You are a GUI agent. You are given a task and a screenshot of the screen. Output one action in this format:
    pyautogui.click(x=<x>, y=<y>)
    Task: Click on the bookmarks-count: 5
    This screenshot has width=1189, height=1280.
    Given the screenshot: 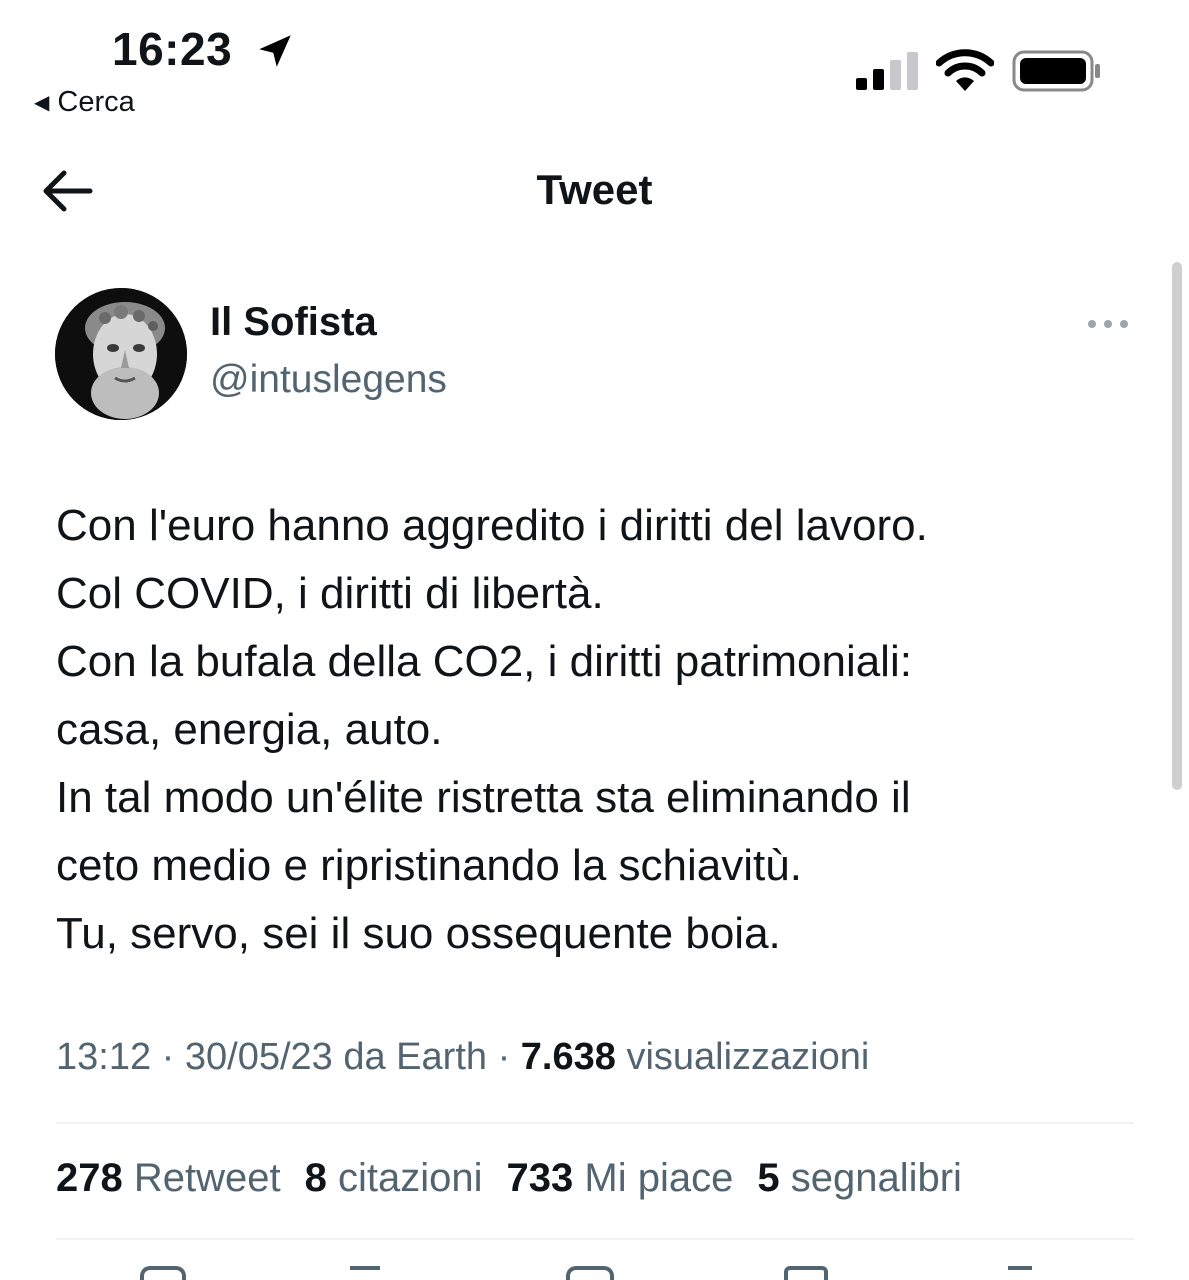 What is the action you would take?
    pyautogui.click(x=768, y=1178)
    